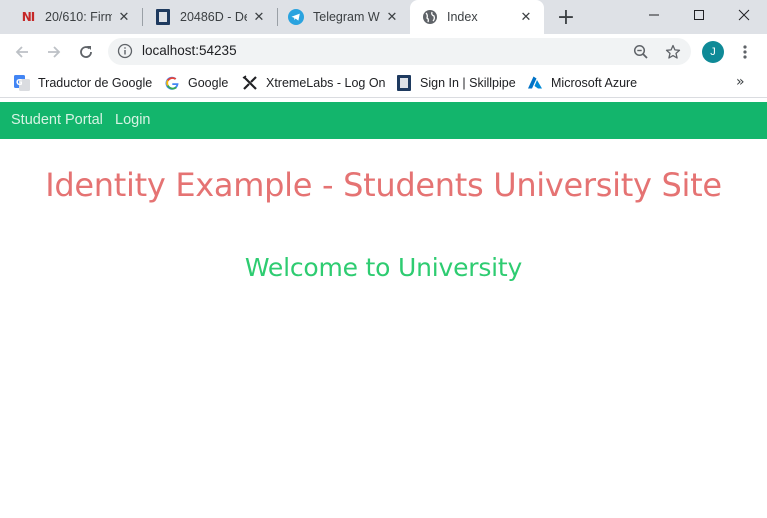  I want to click on reload-icon, so click(86, 52).